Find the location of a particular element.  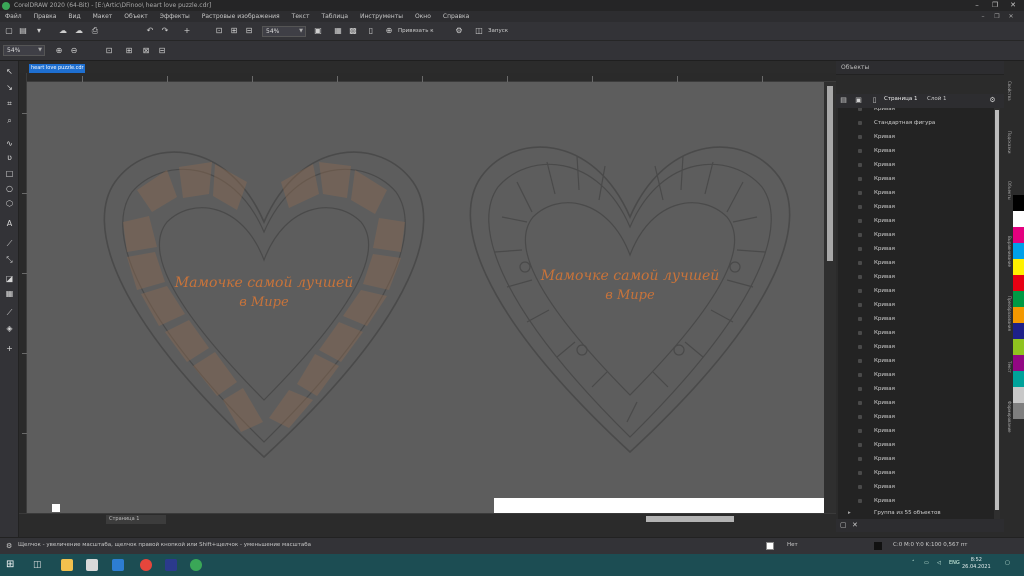

launch-icon: ◫ is located at coordinates (479, 31).